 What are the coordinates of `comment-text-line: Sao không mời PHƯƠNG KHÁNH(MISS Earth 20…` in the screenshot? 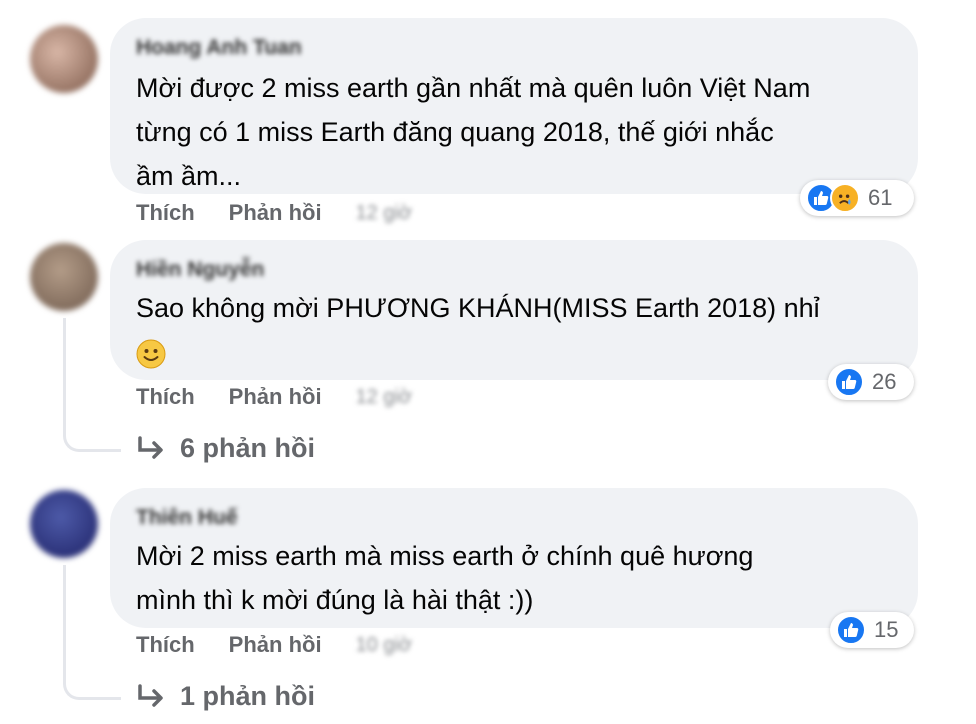 It's located at (478, 308).